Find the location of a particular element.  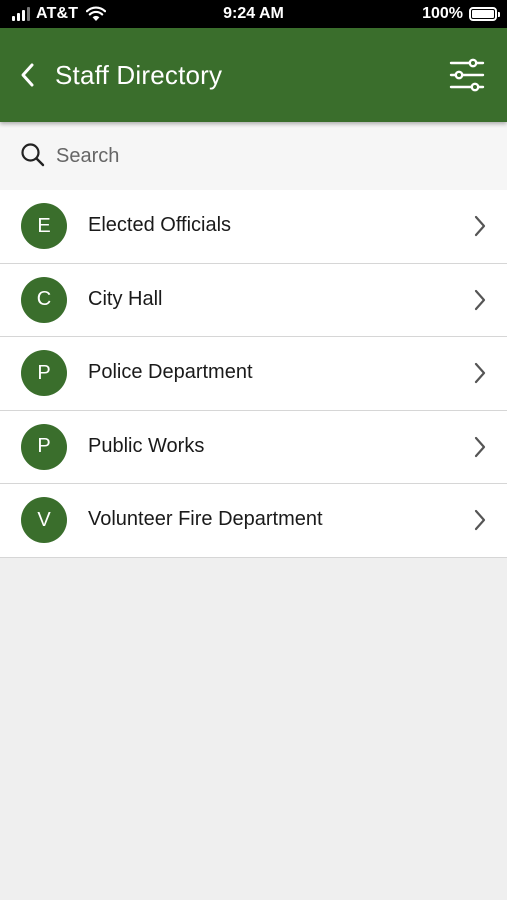

page-title: Staff Directory is located at coordinates (139, 75).